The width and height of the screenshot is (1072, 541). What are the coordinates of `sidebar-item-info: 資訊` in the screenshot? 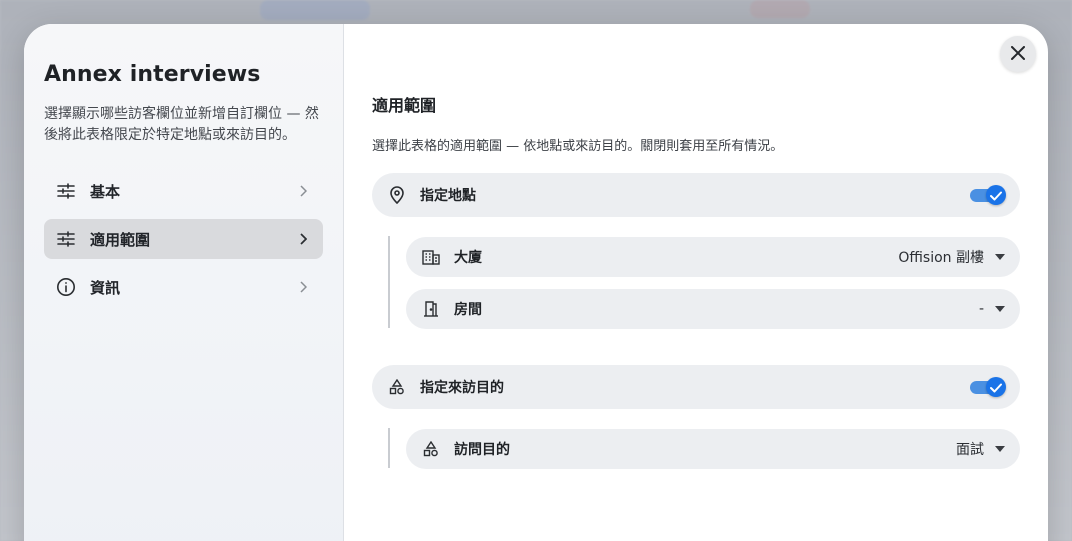 It's located at (183, 287).